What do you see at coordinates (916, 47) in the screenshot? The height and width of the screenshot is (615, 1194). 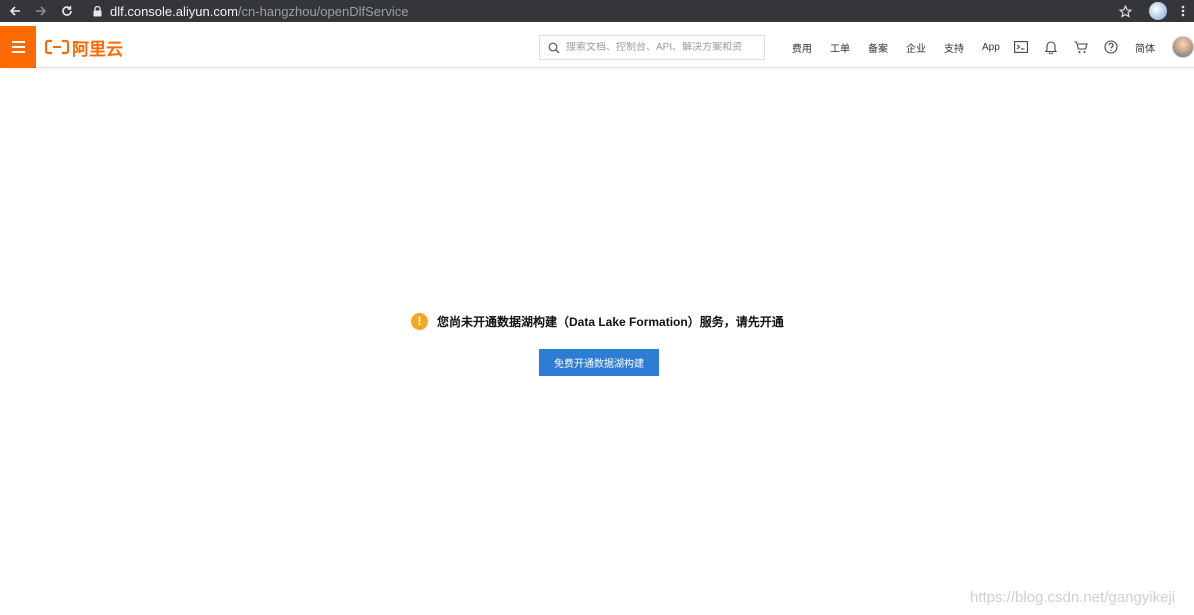 I see `link-enterprise: 企业` at bounding box center [916, 47].